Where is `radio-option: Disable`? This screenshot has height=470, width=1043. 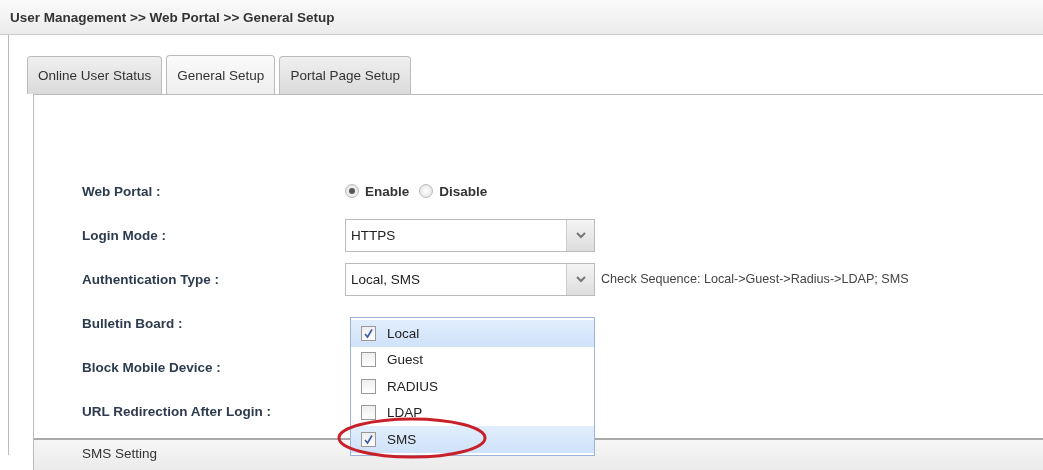
radio-option: Disable is located at coordinates (453, 191).